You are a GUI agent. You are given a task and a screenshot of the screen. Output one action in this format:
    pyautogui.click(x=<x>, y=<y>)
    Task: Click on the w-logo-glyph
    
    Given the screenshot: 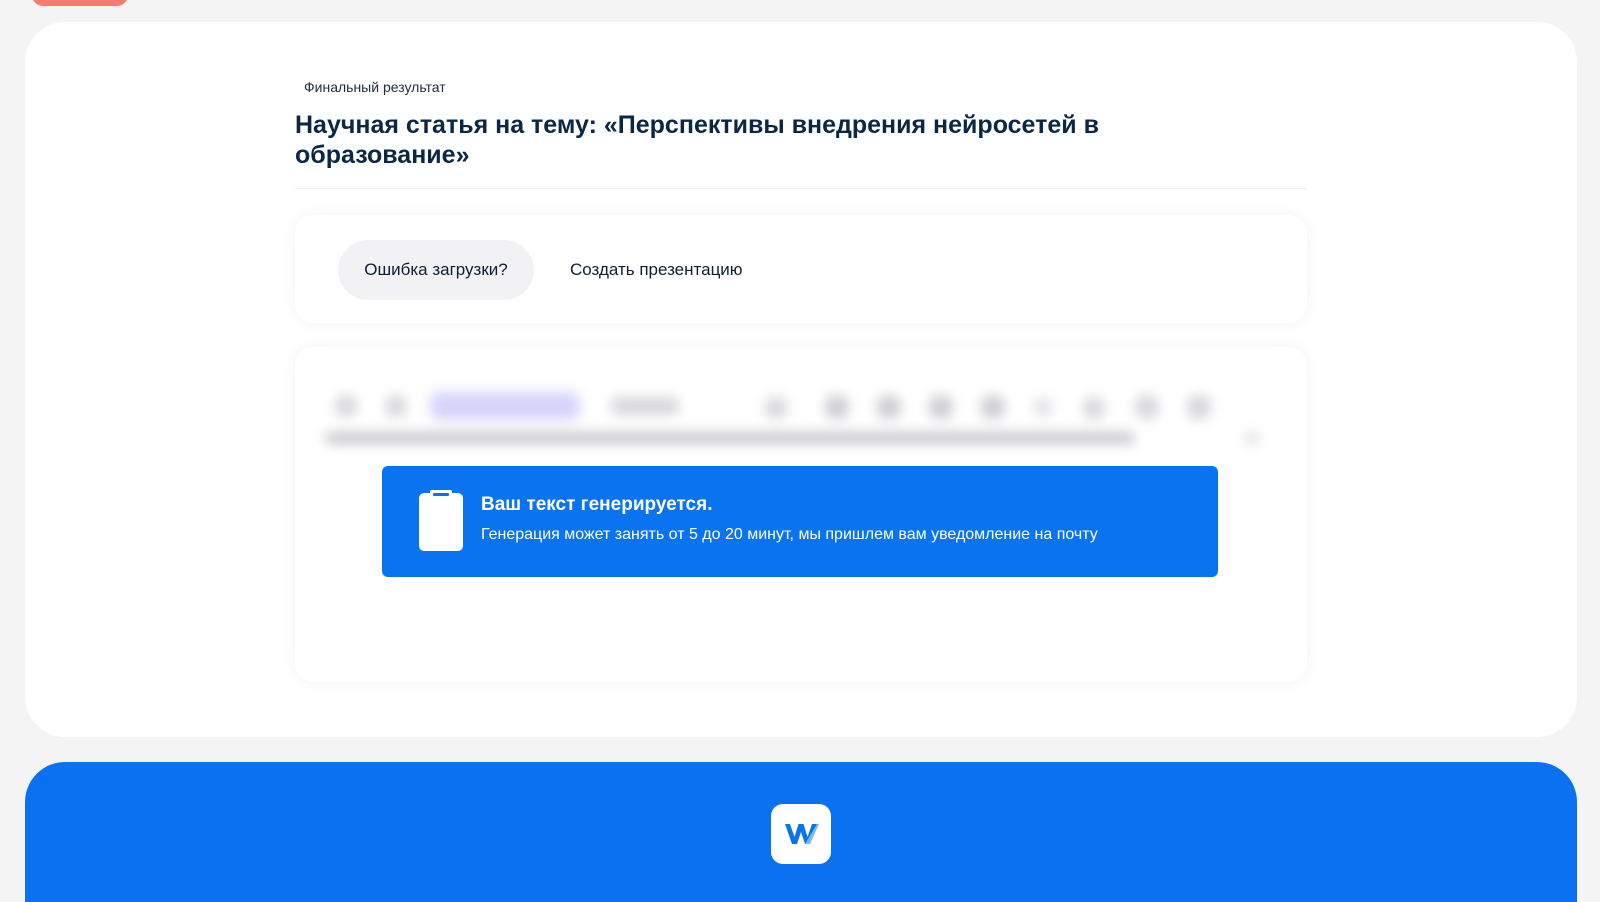 What is the action you would take?
    pyautogui.click(x=802, y=834)
    